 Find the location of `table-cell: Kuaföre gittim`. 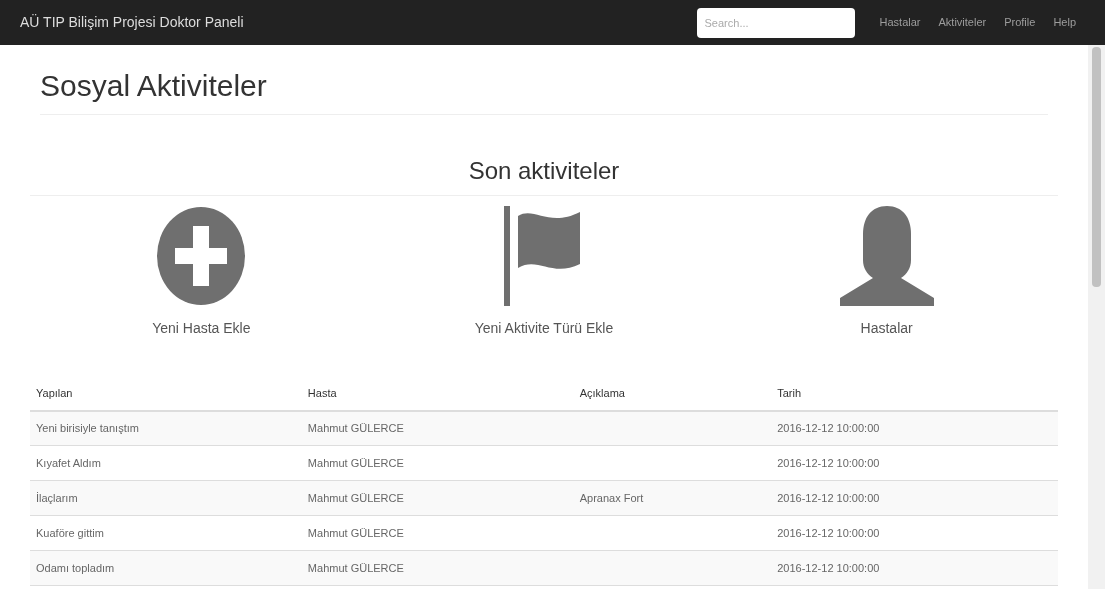

table-cell: Kuaföre gittim is located at coordinates (70, 532).